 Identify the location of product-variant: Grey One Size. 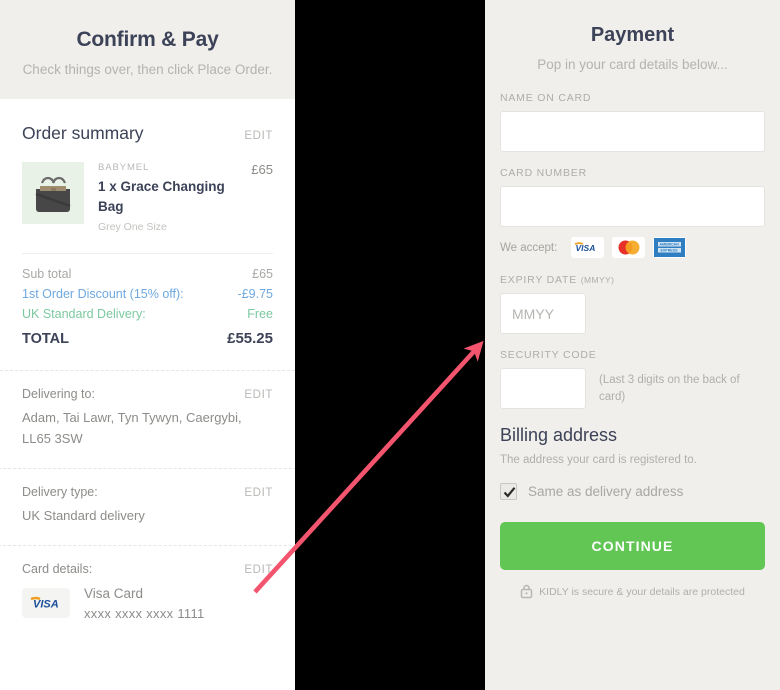
(132, 227).